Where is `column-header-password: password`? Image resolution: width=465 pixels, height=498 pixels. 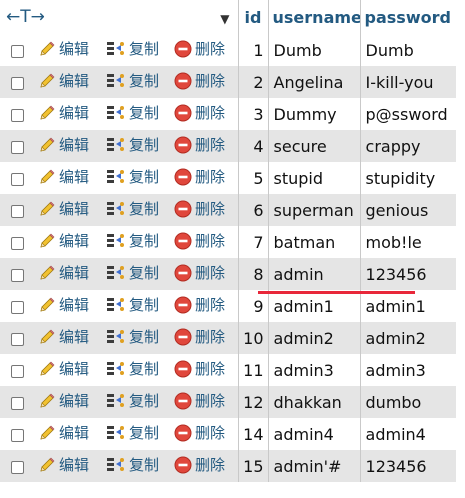 column-header-password: password is located at coordinates (408, 17).